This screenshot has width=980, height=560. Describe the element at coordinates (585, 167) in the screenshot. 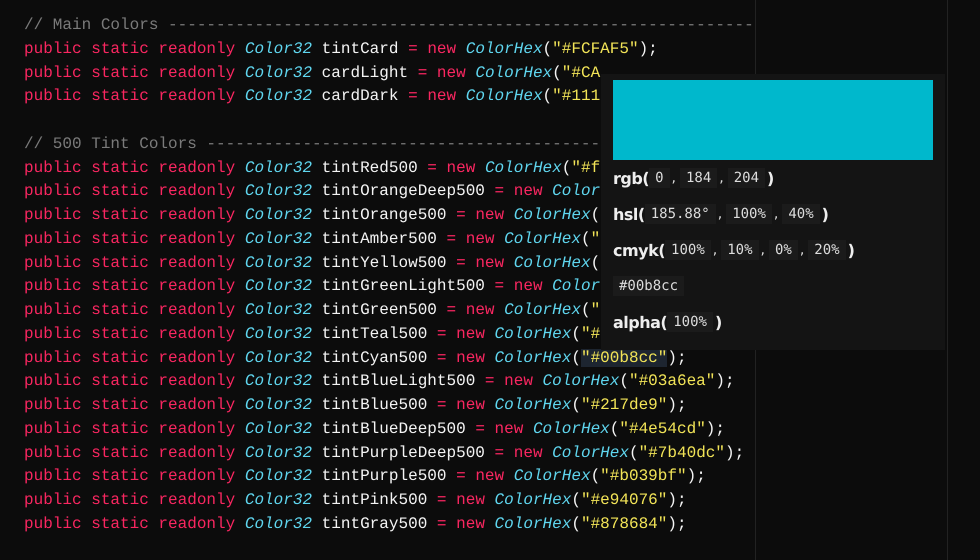

I see `string-literal: "#f` at that location.